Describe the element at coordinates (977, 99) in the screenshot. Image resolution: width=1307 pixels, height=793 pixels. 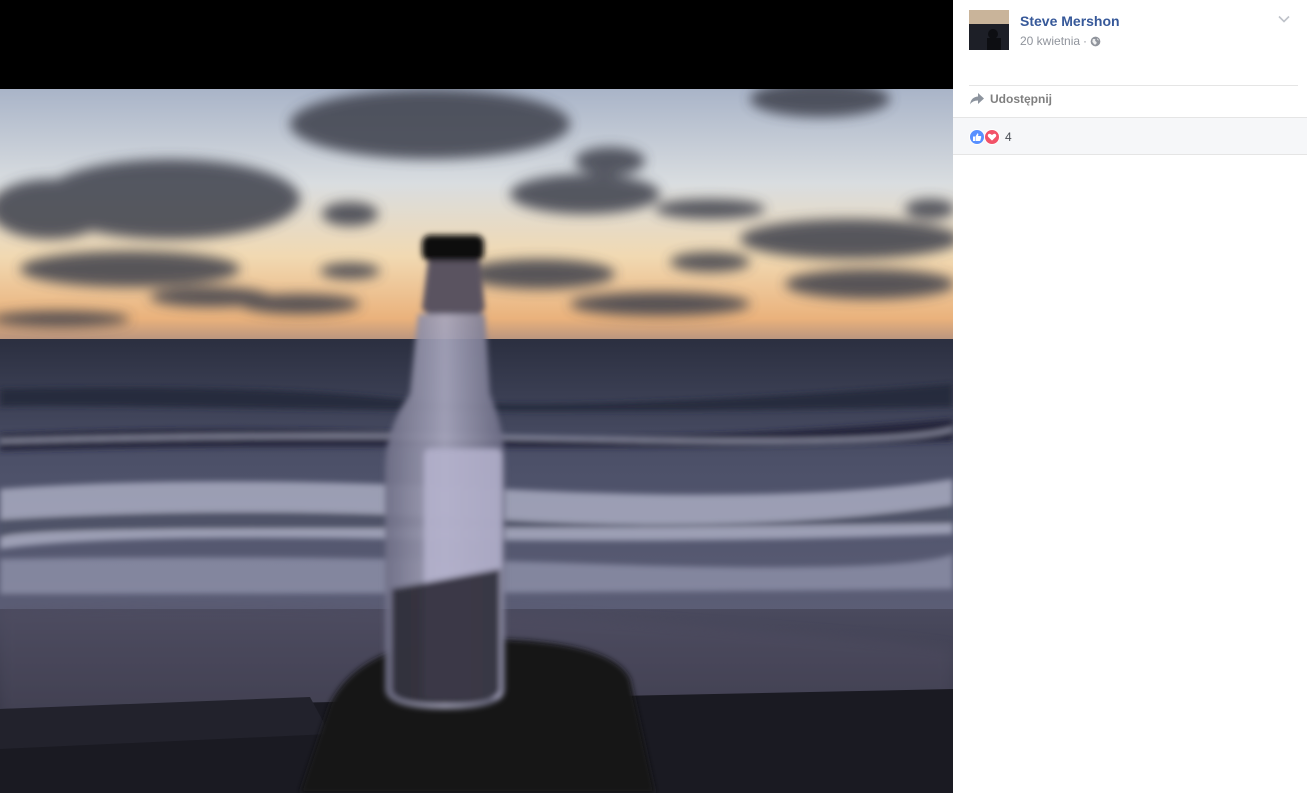
I see `share-arrow-icon` at that location.